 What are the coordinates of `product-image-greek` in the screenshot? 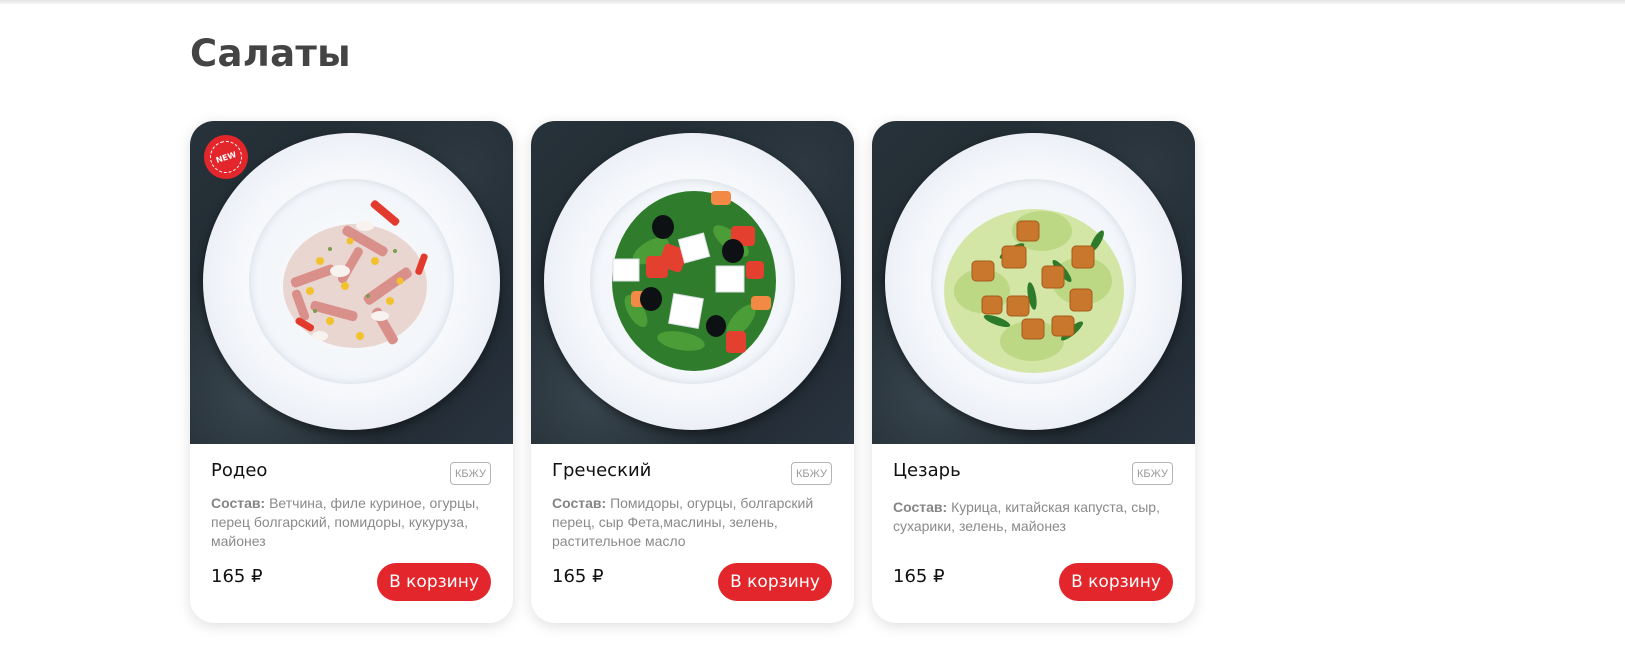 It's located at (692, 282).